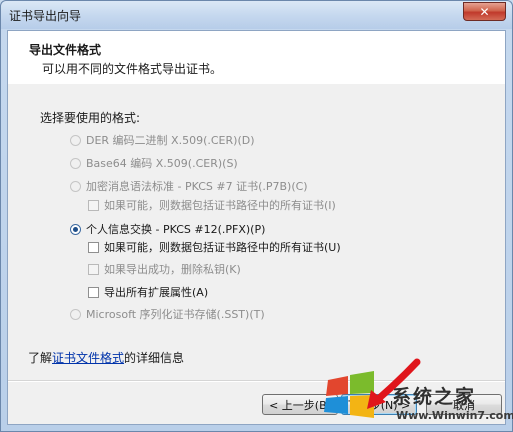 The image size is (513, 432). Describe the element at coordinates (175, 314) in the screenshot. I see `radio-sst-label: Microsoft 序列化证书存储(.SST)(T)` at that location.